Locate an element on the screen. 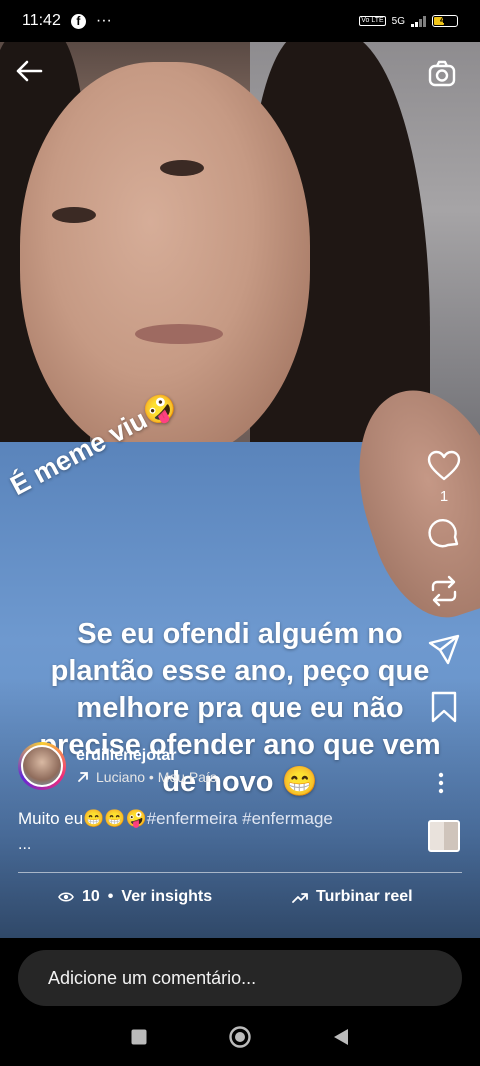 Image resolution: width=480 pixels, height=1066 pixels. boost-button: Turbinar reel is located at coordinates (352, 897).